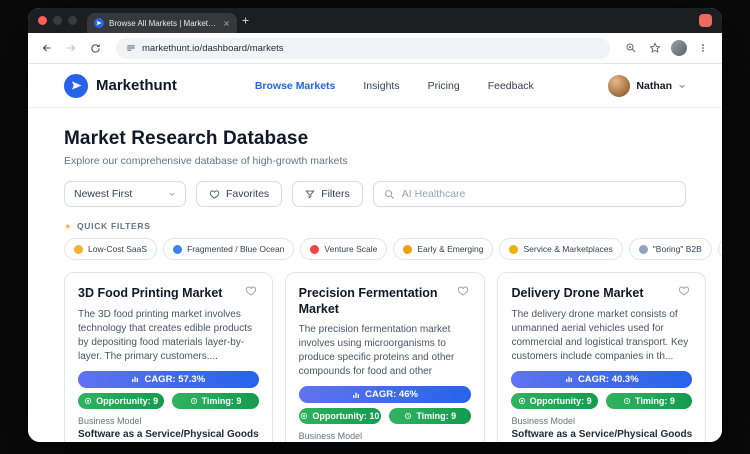  Describe the element at coordinates (450, 249) in the screenshot. I see `chip-label: Early & Emerging` at that location.